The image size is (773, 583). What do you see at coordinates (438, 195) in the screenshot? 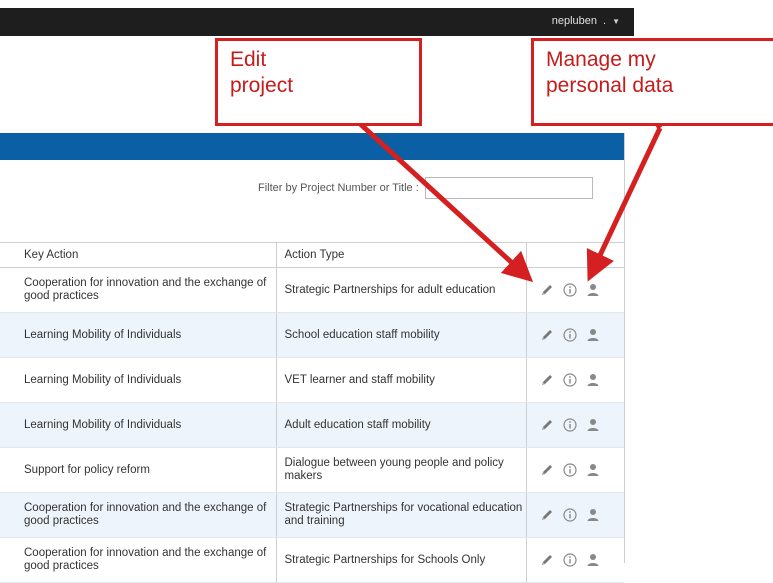
I see `edit-arrow` at bounding box center [438, 195].